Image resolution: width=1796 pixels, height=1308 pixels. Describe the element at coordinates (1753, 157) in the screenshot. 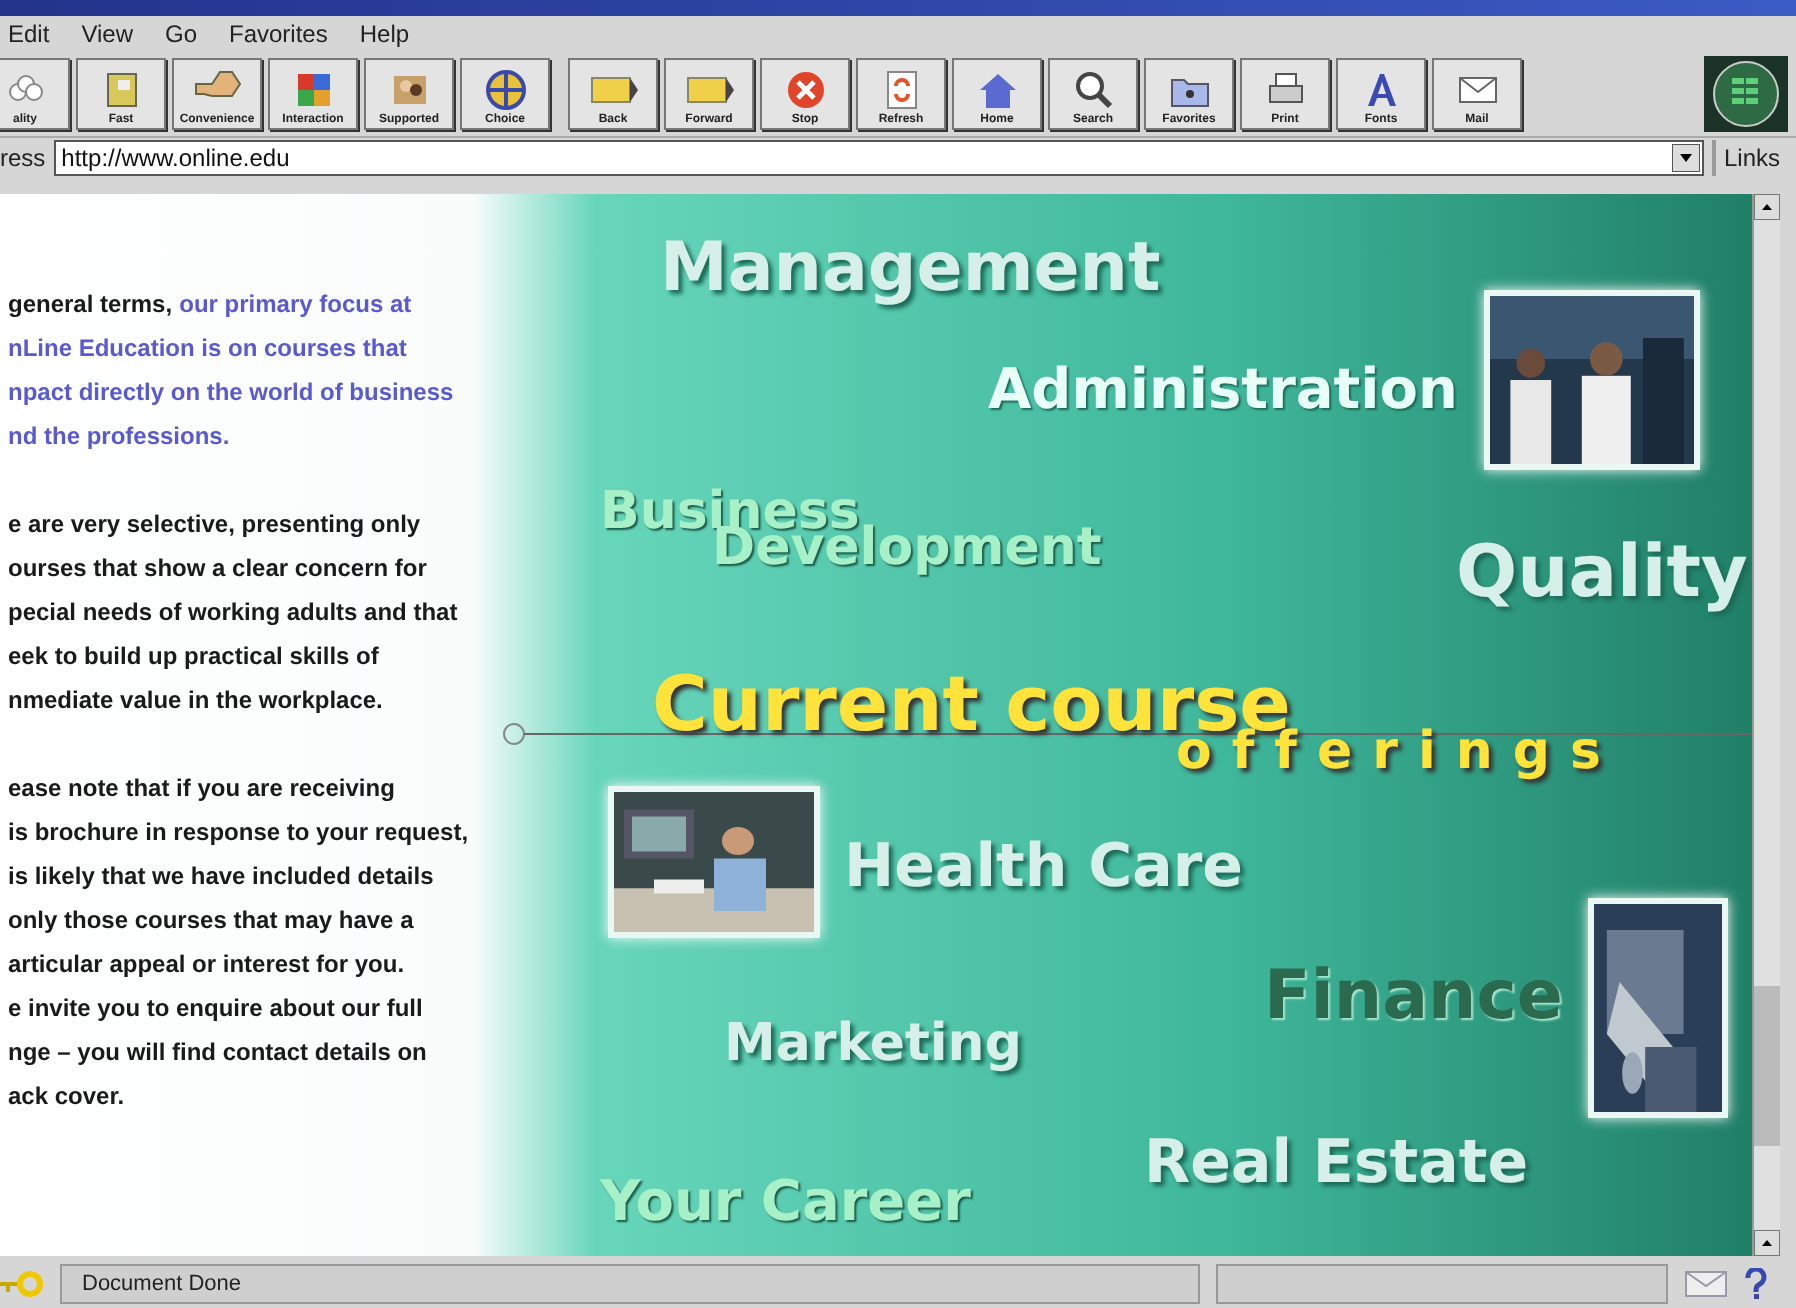

I see `links-button: Links` at that location.